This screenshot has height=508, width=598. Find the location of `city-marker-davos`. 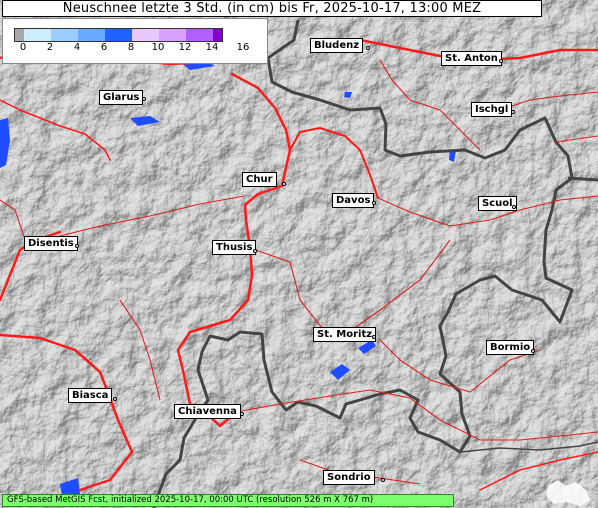

city-marker-davos is located at coordinates (374, 203).